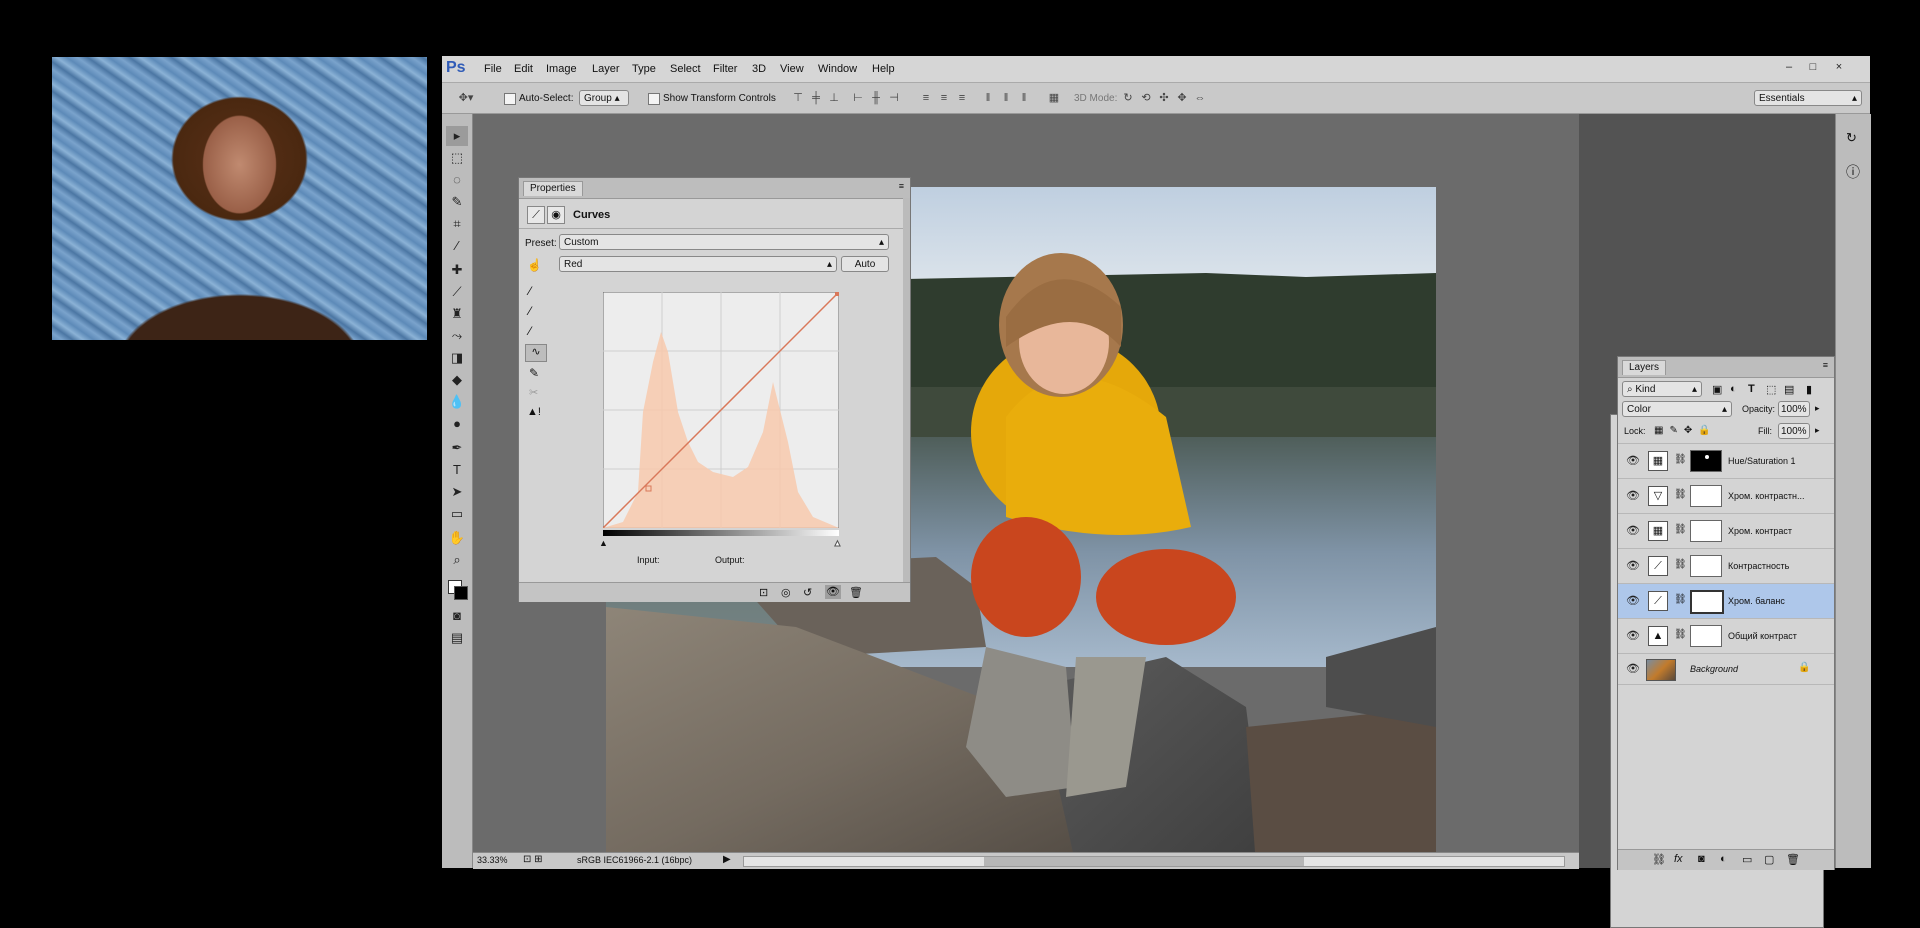 This screenshot has width=1920, height=928. Describe the element at coordinates (988, 98) in the screenshot. I see `distribute-left-icon: ‖` at that location.